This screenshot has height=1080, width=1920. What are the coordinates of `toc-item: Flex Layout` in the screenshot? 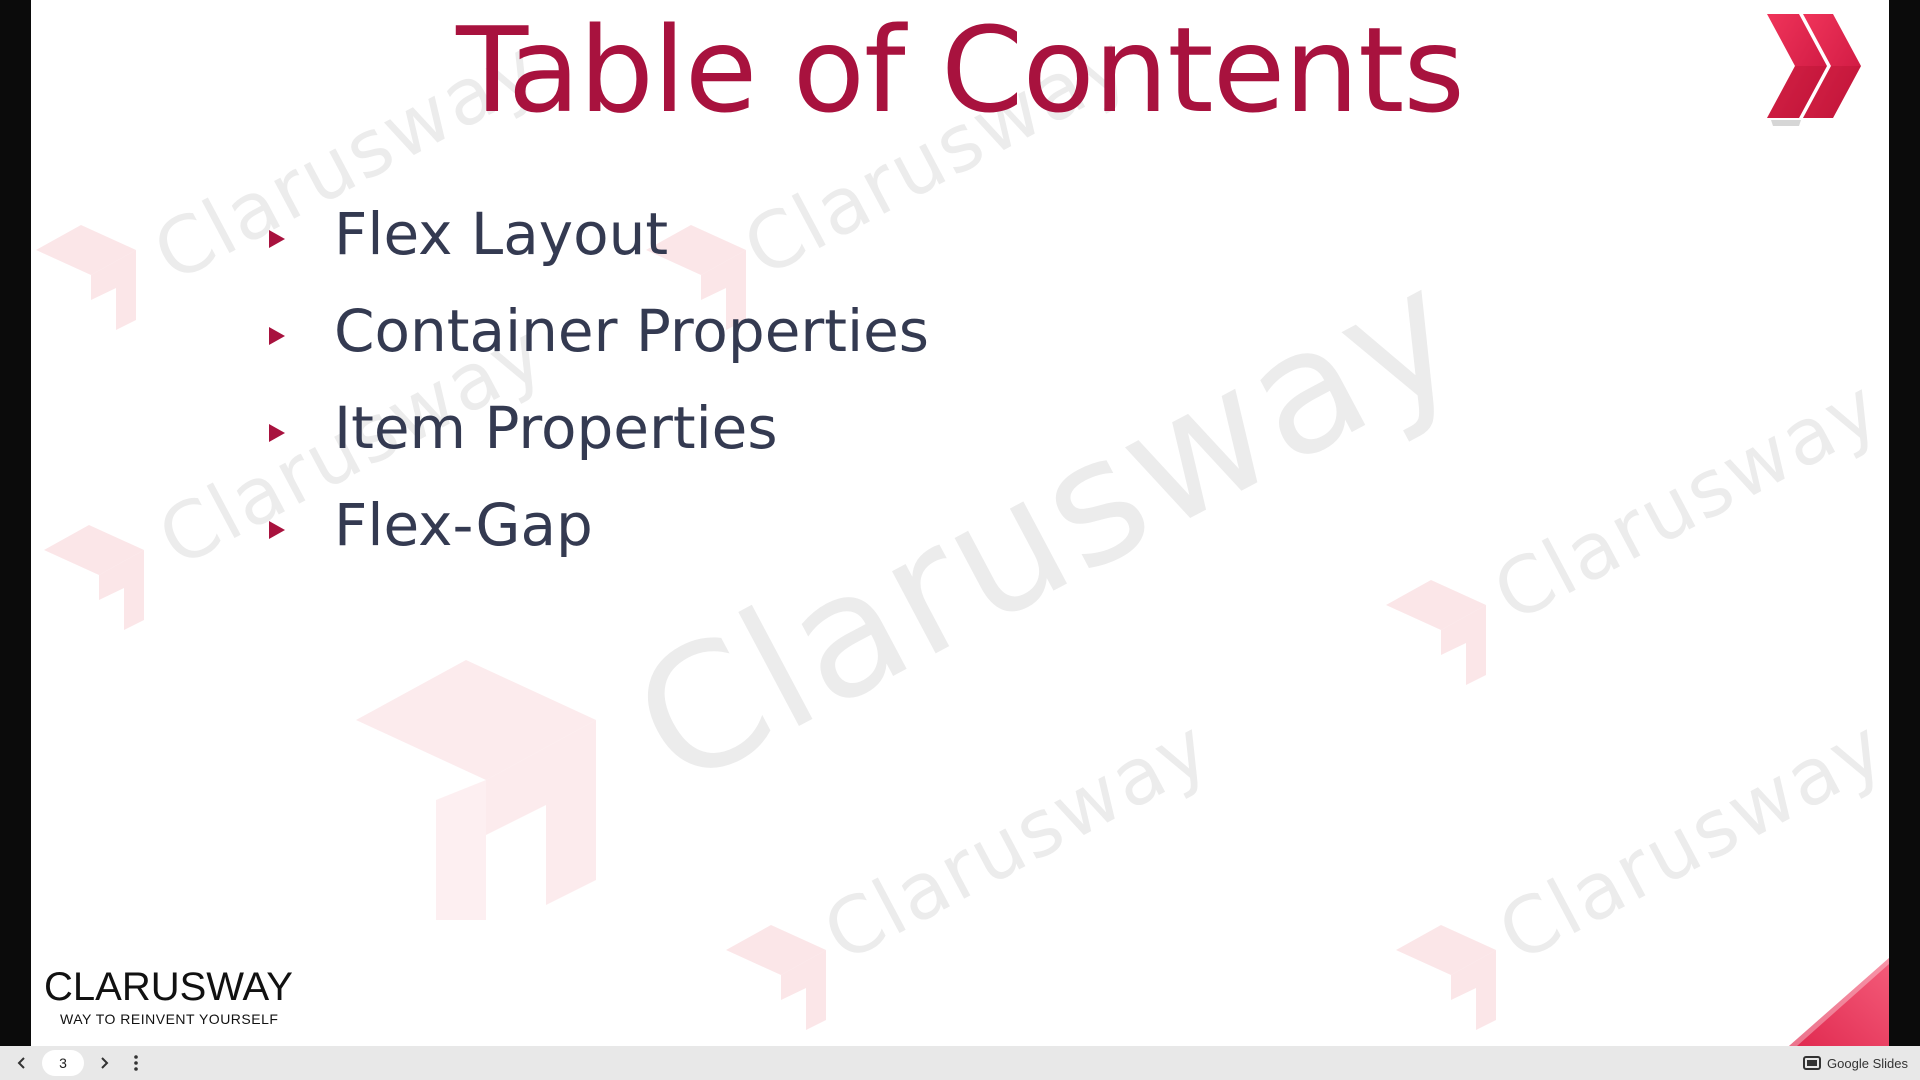 It's located at (597, 233).